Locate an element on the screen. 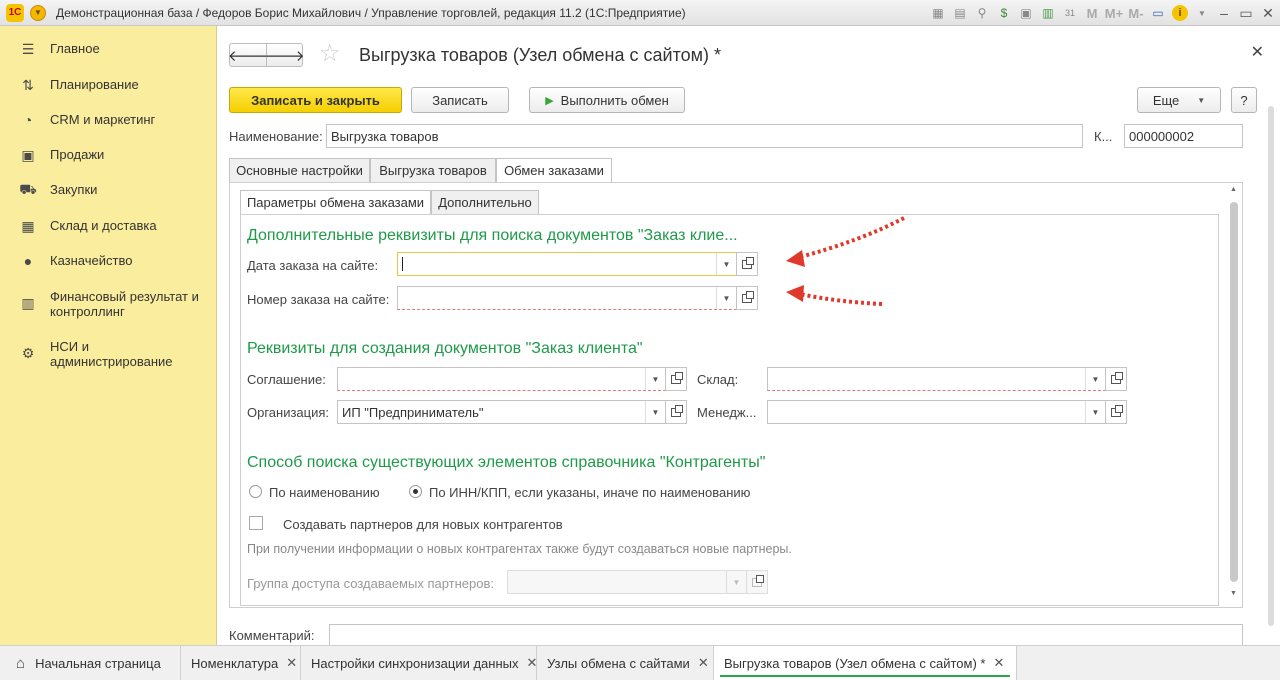 This screenshot has width=1280, height=680. memory-plus-icon: M+ is located at coordinates (1114, 13).